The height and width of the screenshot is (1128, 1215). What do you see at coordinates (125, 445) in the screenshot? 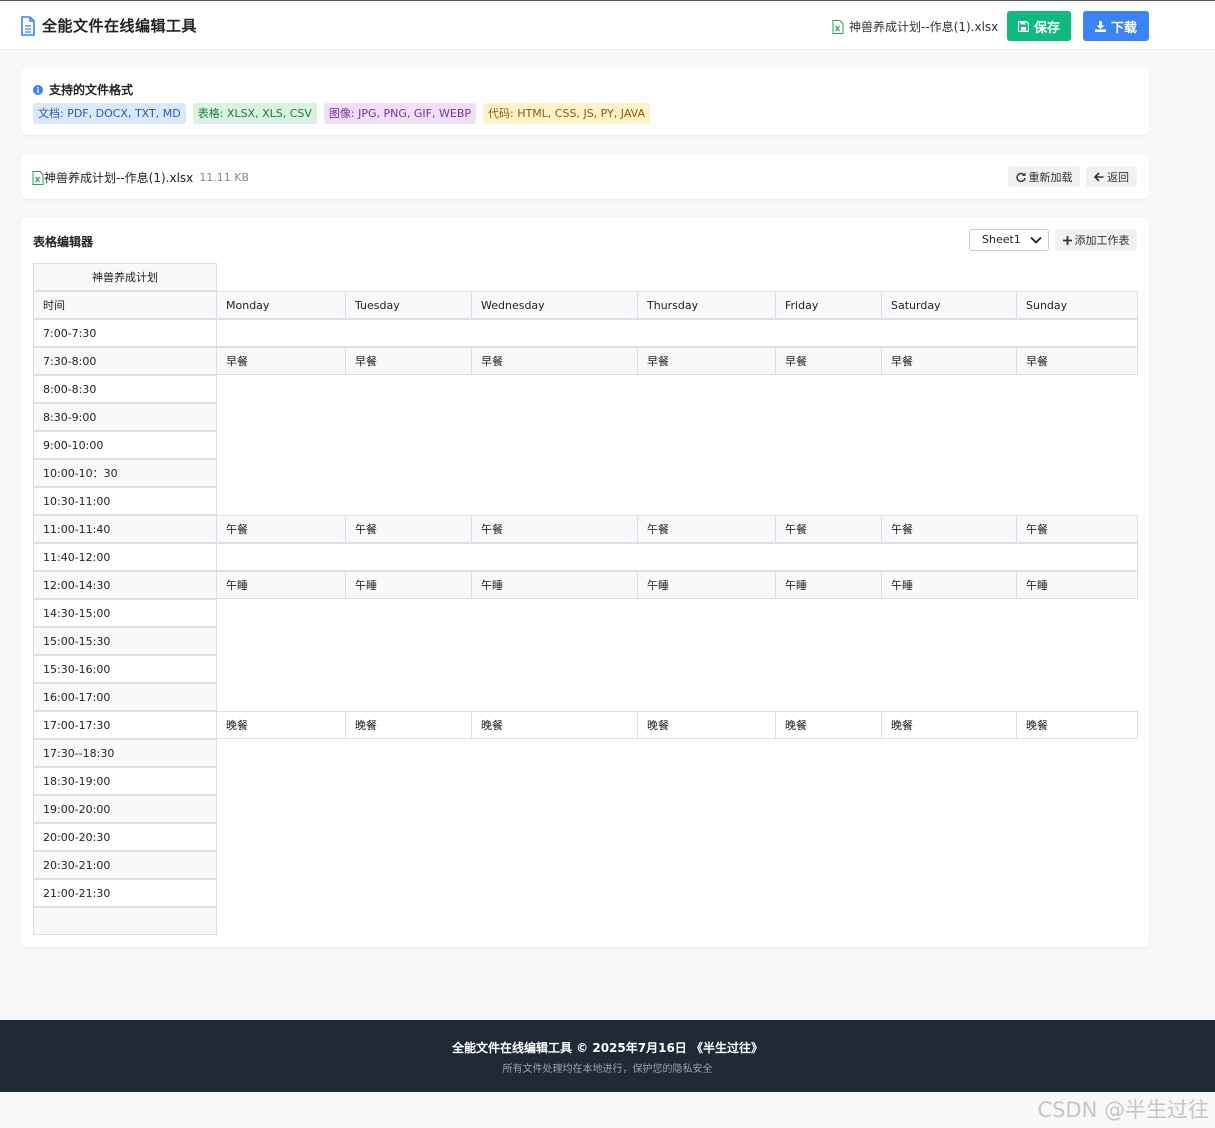
I see `time-cell: 9:00-10:00` at bounding box center [125, 445].